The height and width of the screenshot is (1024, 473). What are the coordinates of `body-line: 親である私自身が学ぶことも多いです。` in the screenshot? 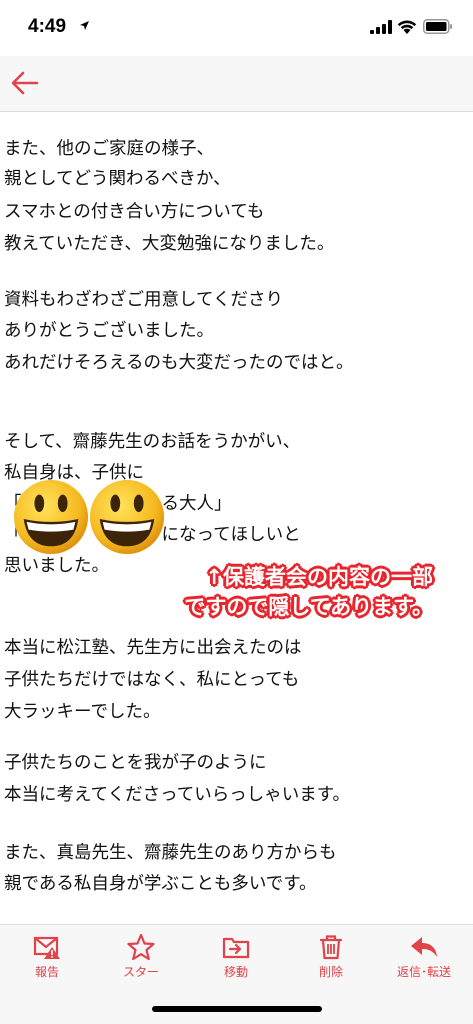 It's located at (160, 884).